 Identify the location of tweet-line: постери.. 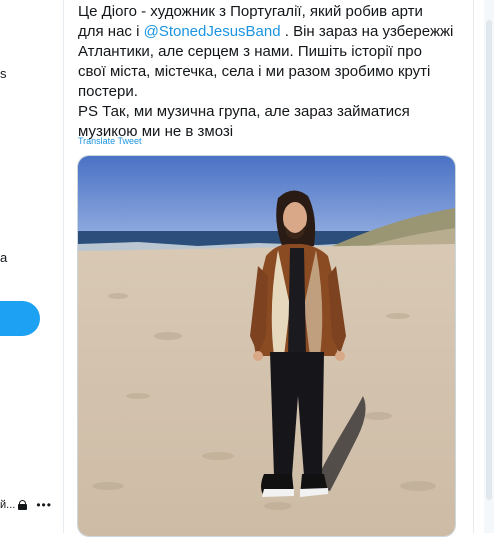
(108, 91).